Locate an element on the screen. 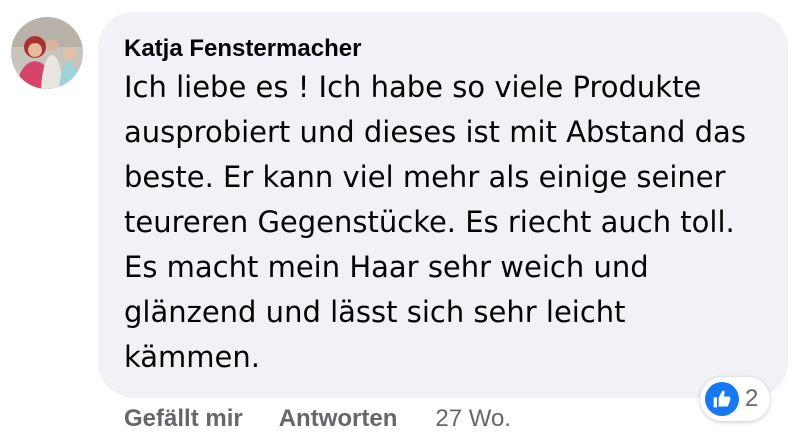  reply-button: Antworten is located at coordinates (338, 419).